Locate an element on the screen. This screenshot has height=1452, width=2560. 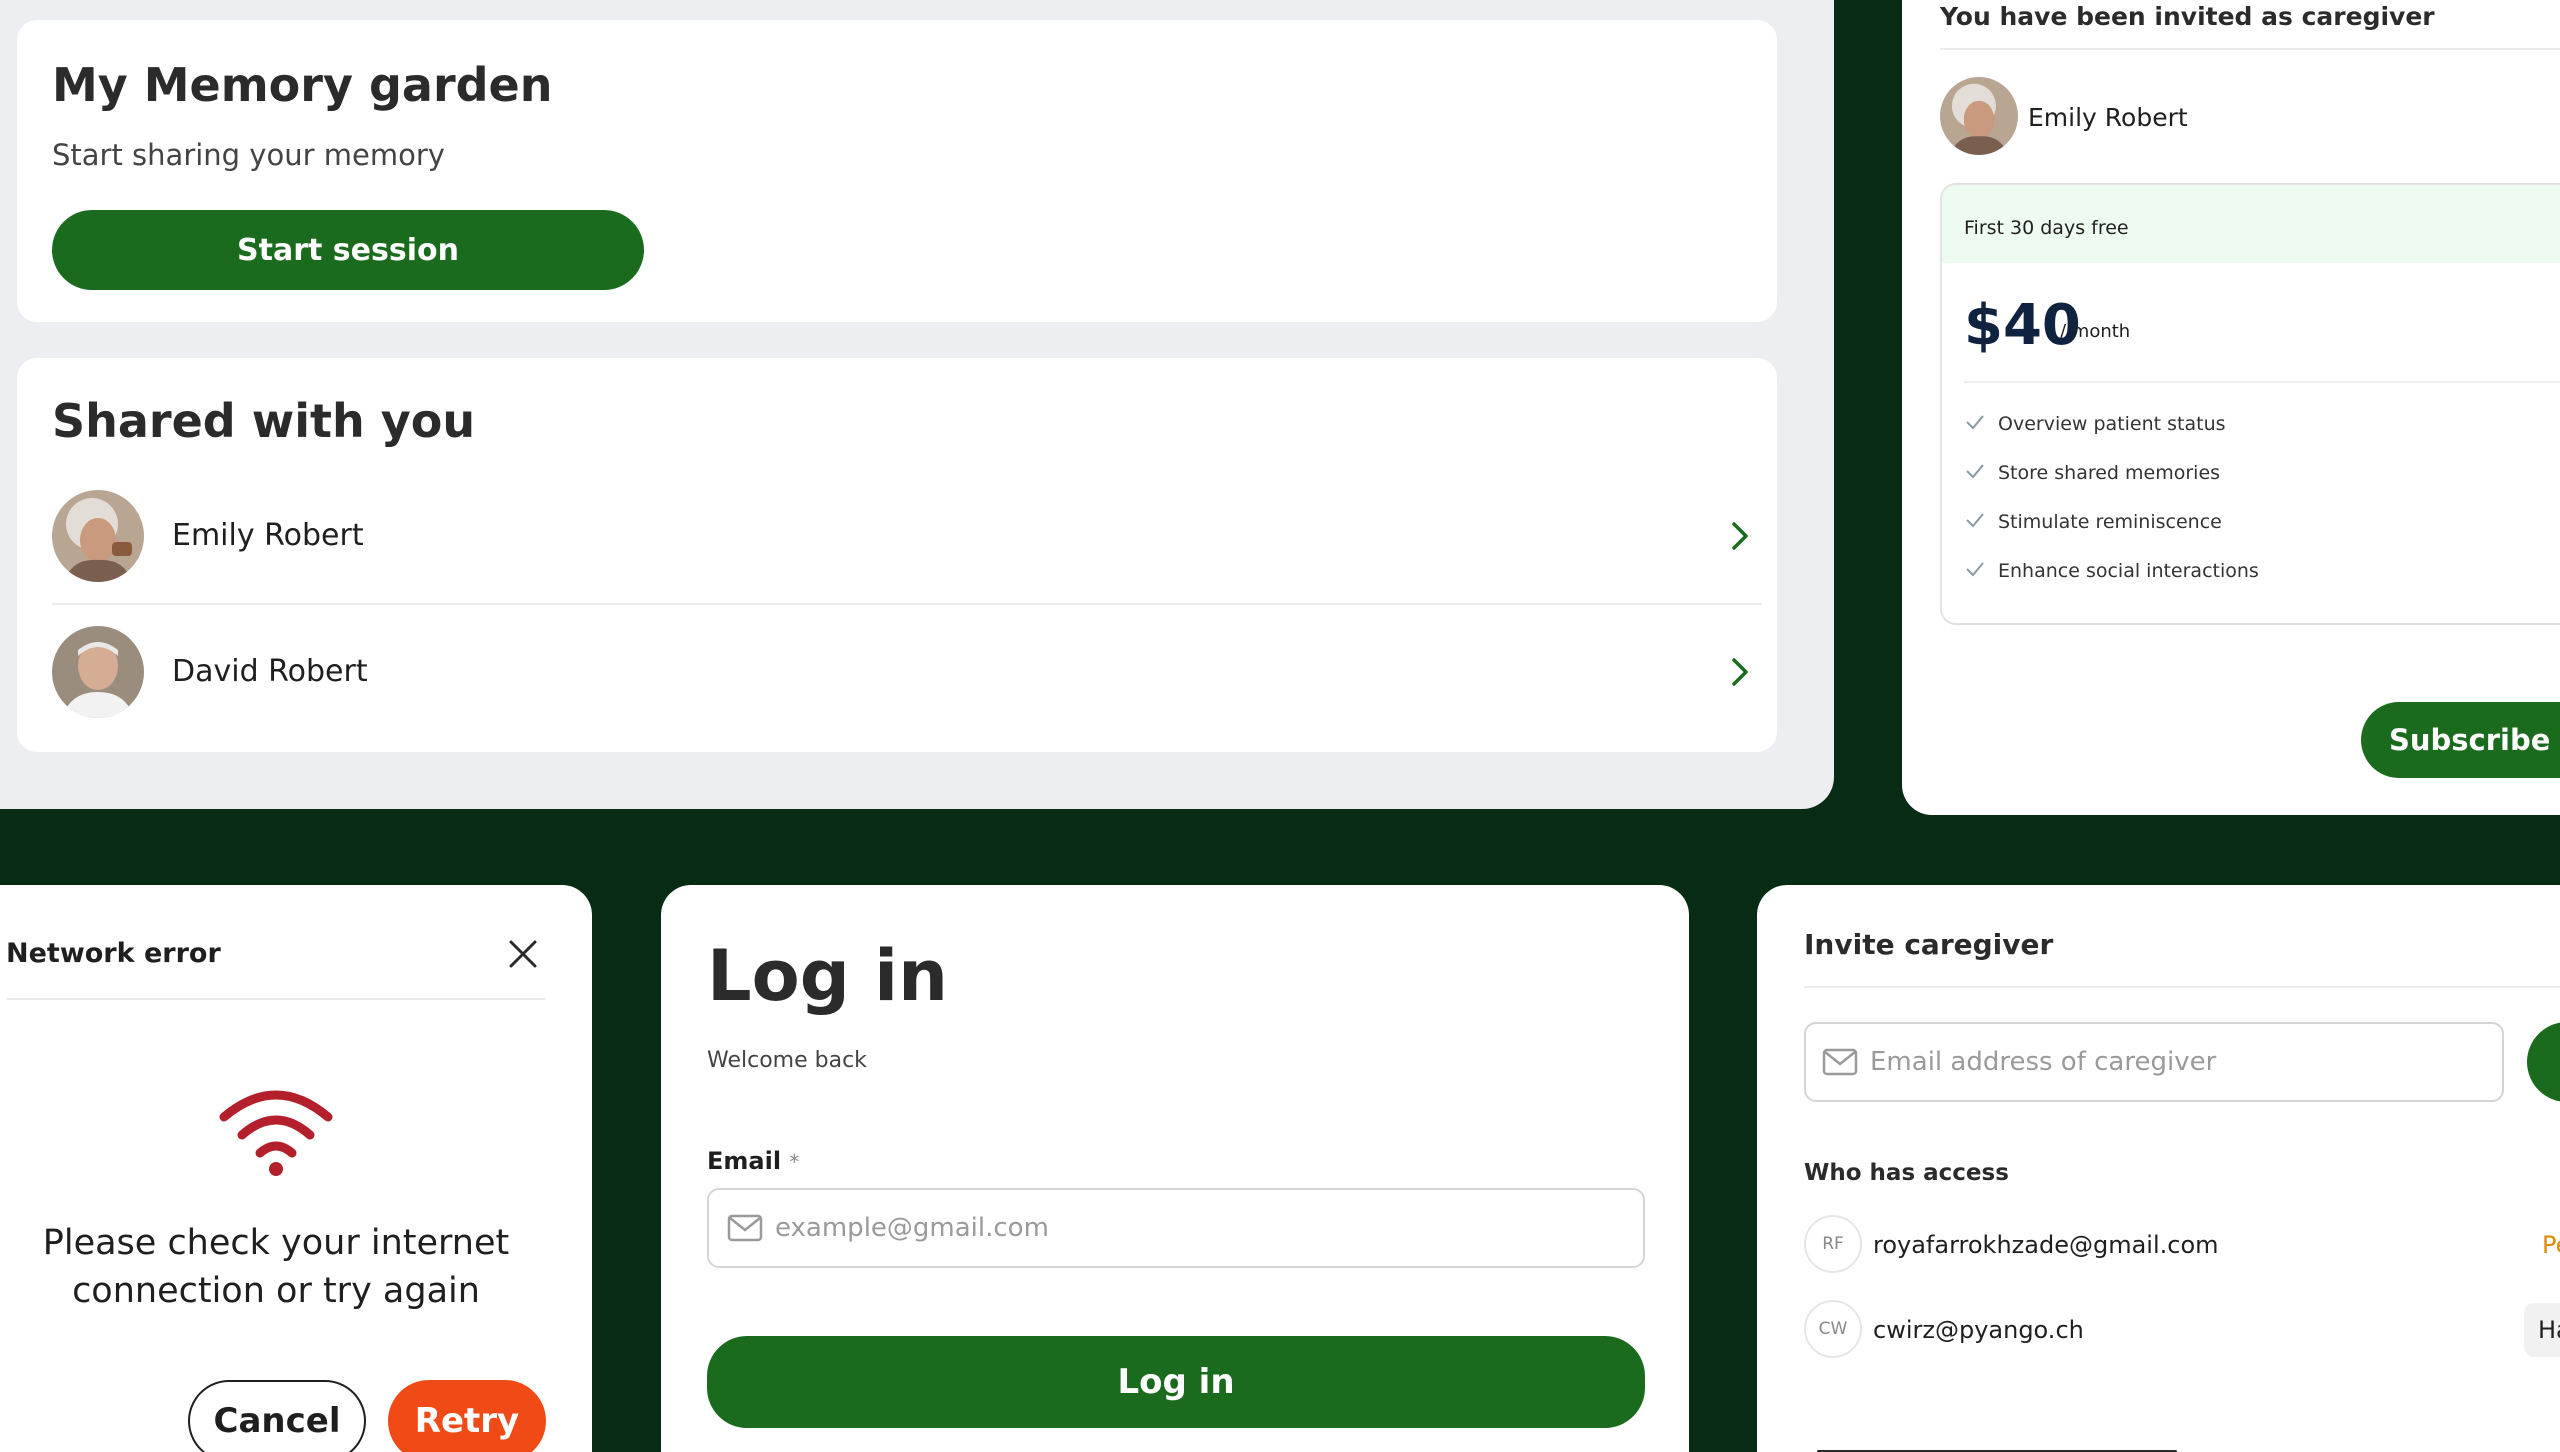
feature-label: Store shared memories is located at coordinates (2109, 473).